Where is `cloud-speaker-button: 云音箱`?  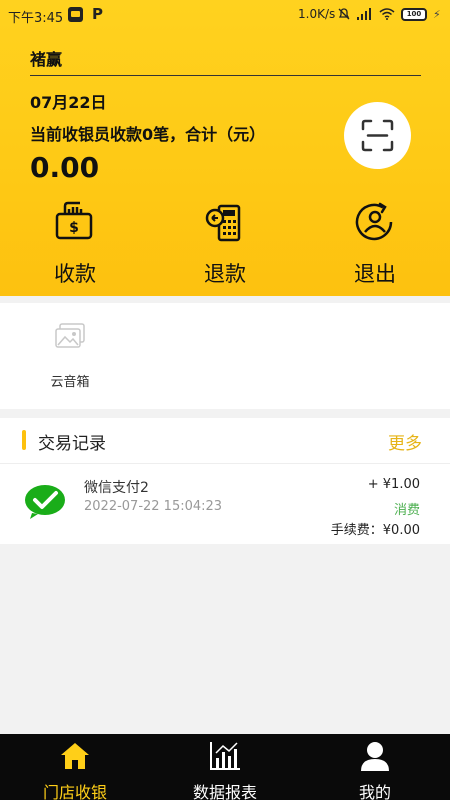 cloud-speaker-button: 云音箱 is located at coordinates (70, 356).